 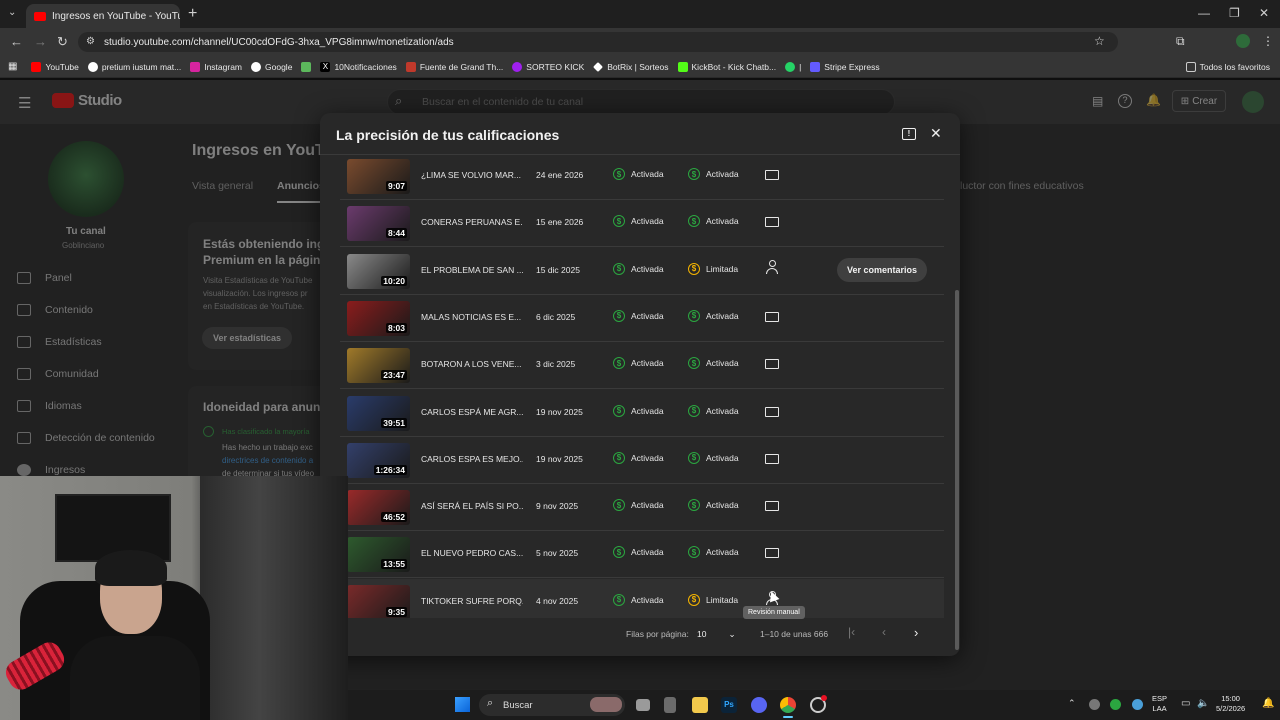 I want to click on video-thumbnail: 23:47, so click(x=378, y=366).